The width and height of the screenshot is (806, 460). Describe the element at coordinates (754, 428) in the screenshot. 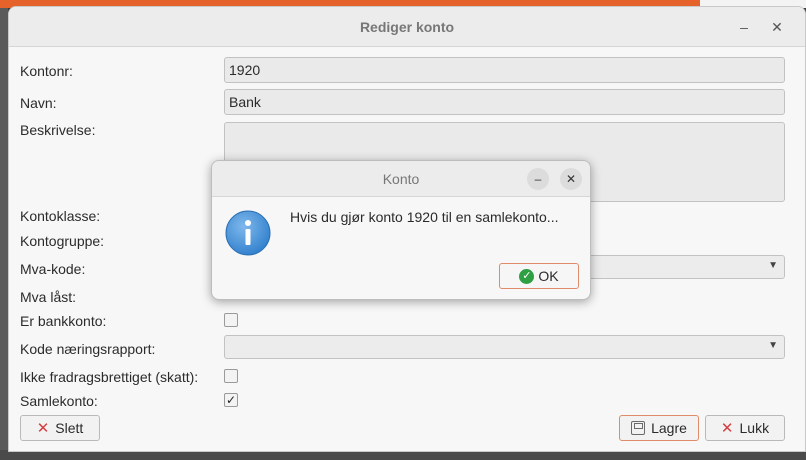

I see `lukk-button-label: Lukk` at that location.